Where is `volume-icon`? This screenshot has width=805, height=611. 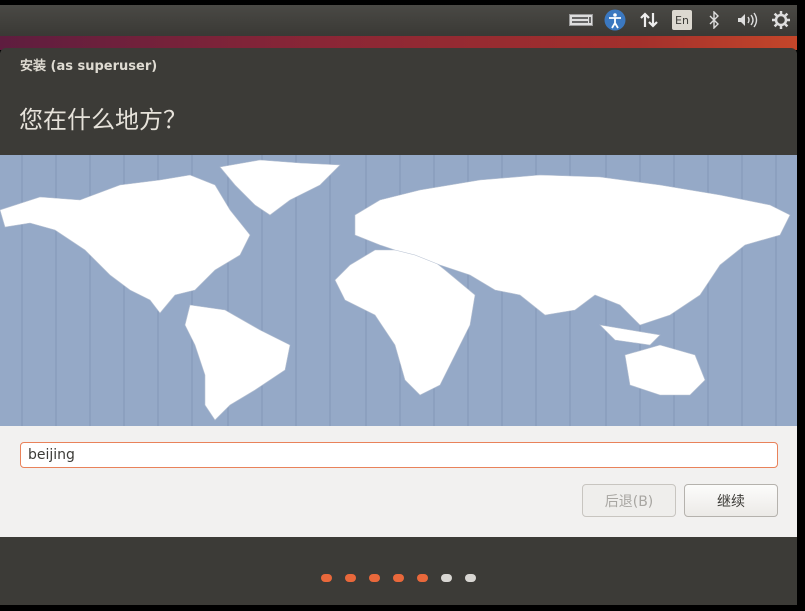 volume-icon is located at coordinates (748, 20).